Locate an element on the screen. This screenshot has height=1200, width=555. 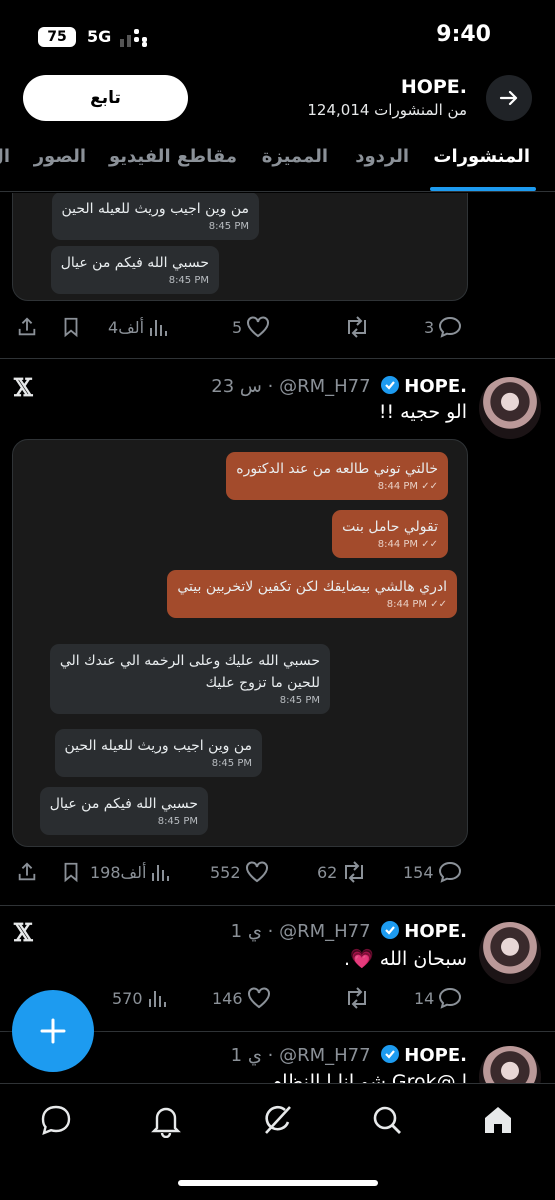
likes-count: 5 is located at coordinates (237, 327).